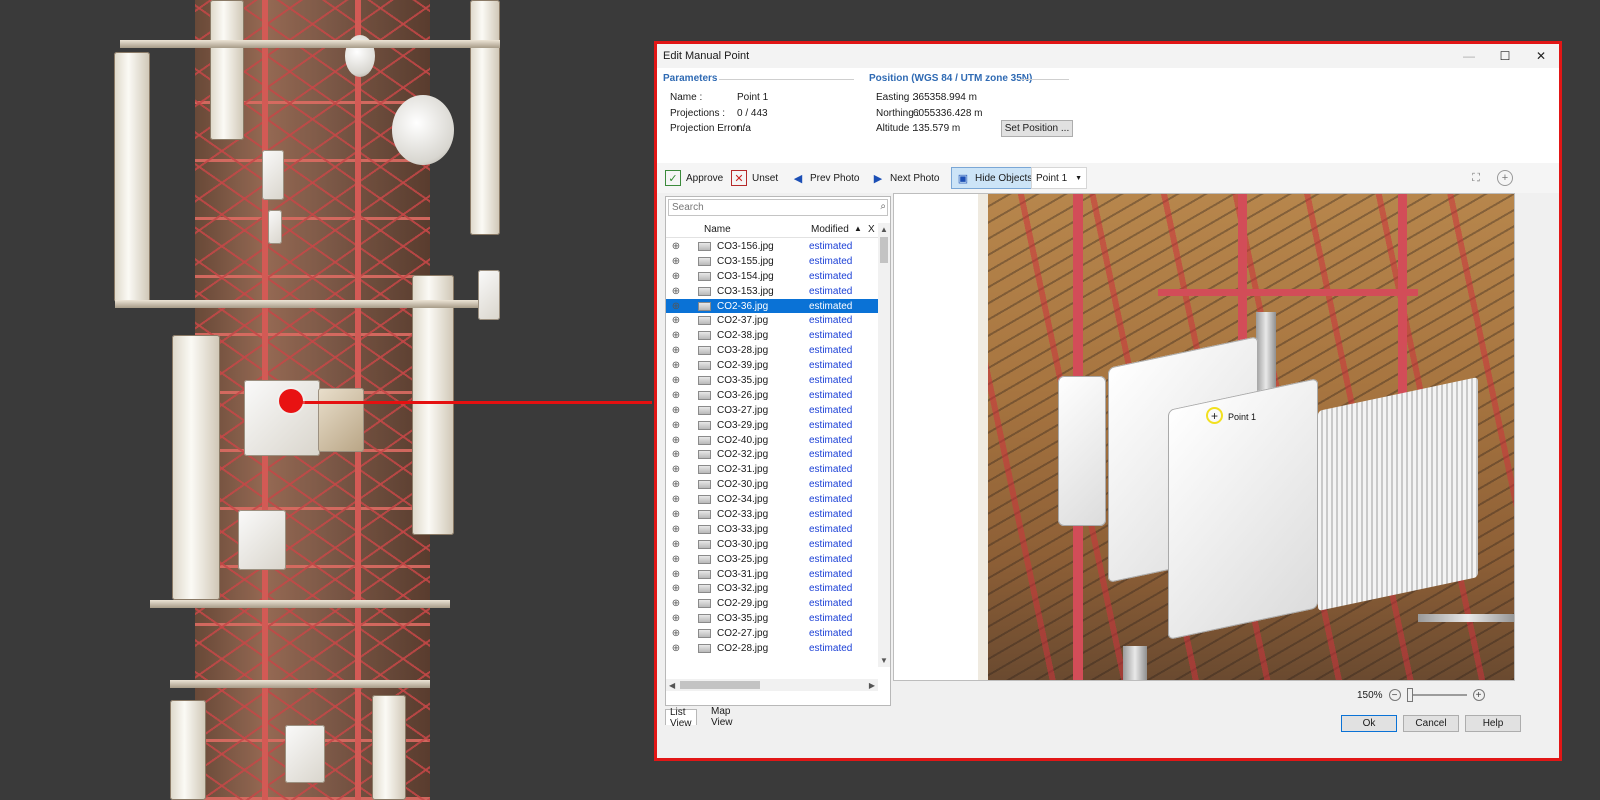 The height and width of the screenshot is (800, 1600). I want to click on table-row: ⊕ CO2-30.jpg estimated, so click(772, 484).